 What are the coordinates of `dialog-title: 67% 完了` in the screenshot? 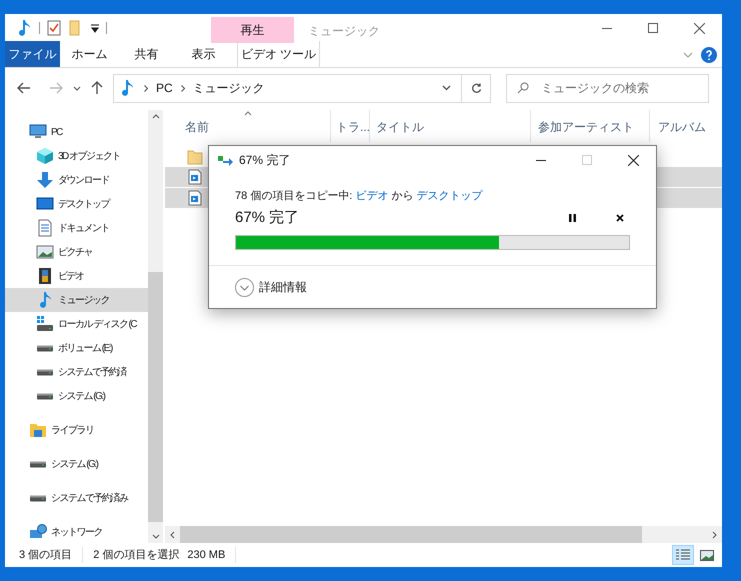 It's located at (264, 160).